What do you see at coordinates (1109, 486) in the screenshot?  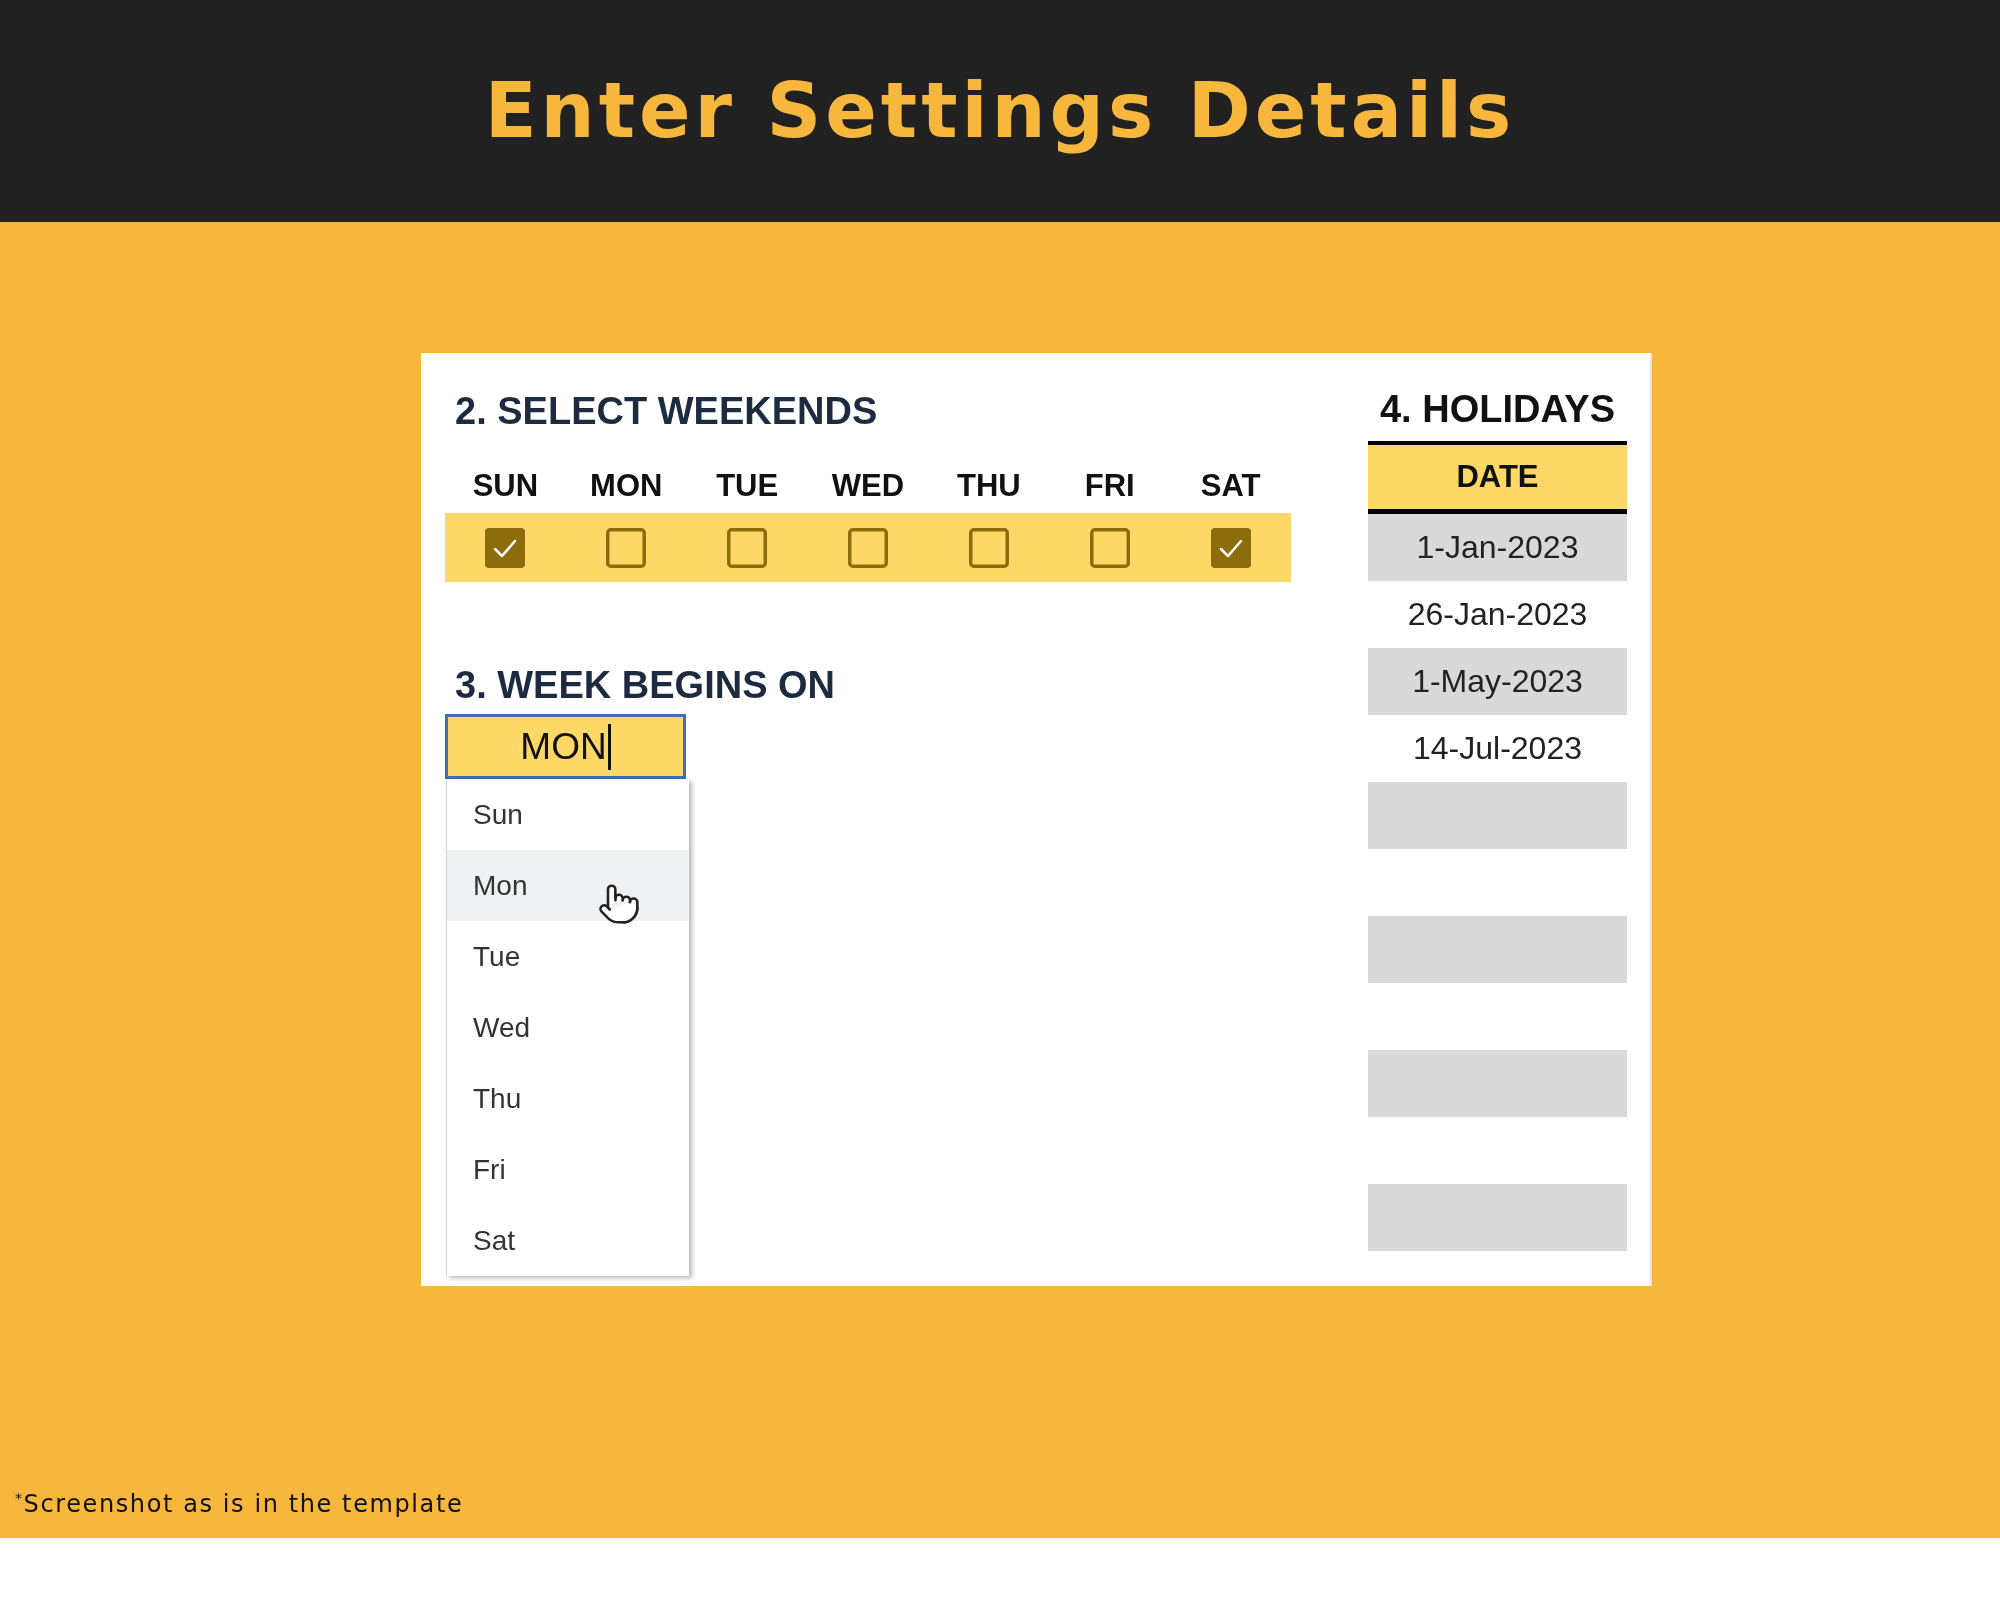 I see `weekday-label: FRI` at bounding box center [1109, 486].